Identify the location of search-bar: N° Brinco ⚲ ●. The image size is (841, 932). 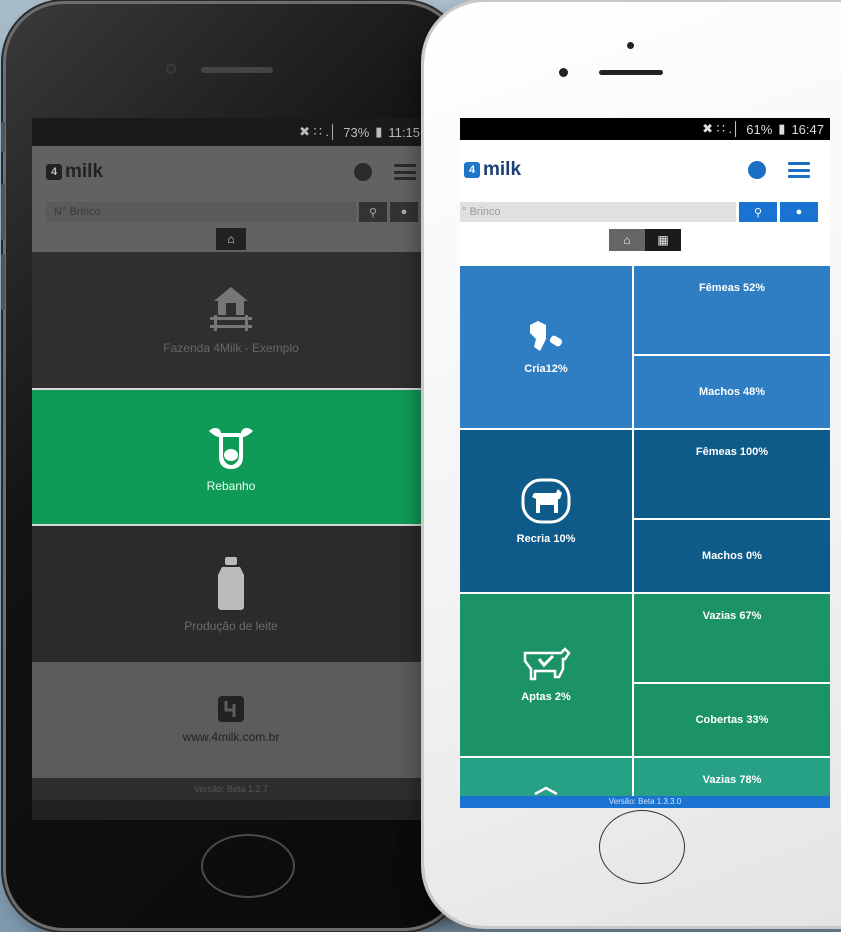
(231, 212).